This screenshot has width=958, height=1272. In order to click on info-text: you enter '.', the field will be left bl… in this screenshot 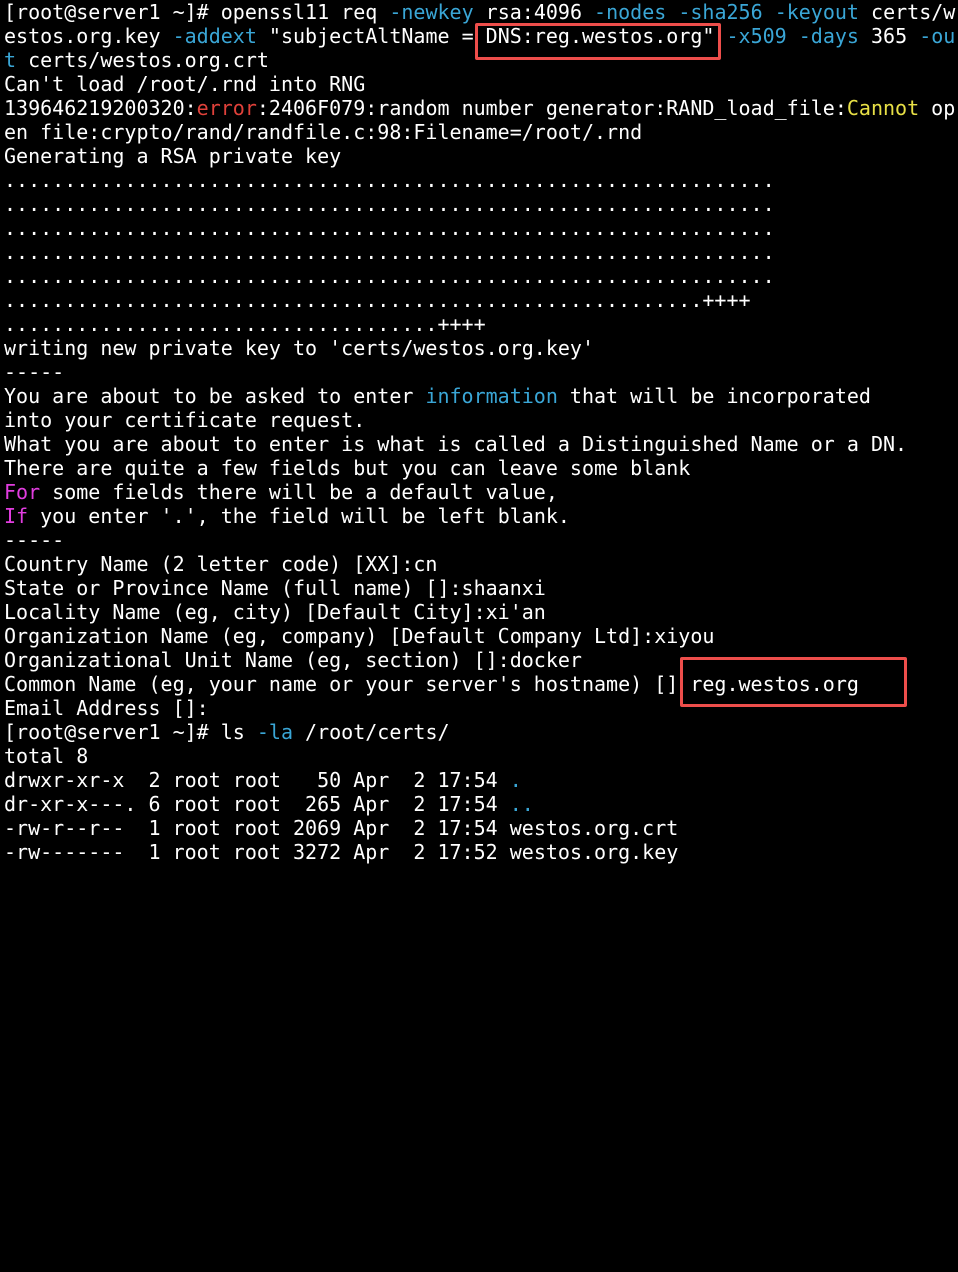, I will do `click(299, 516)`.